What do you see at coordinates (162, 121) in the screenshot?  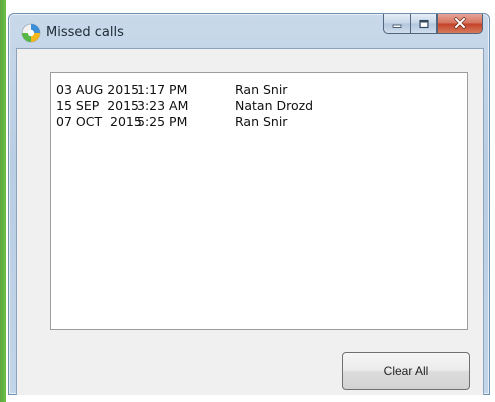 I see `call-time: 5:25 PM` at bounding box center [162, 121].